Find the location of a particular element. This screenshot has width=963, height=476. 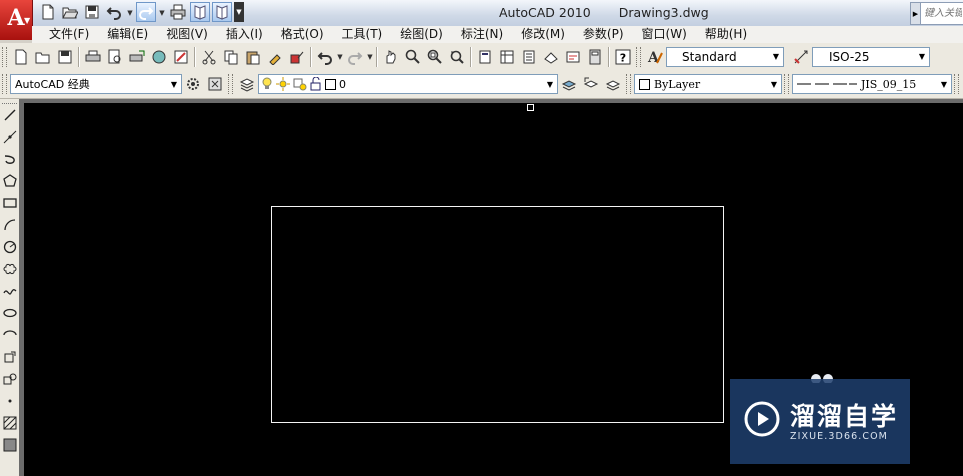

color-select: ByLayer ▼ is located at coordinates (708, 84).